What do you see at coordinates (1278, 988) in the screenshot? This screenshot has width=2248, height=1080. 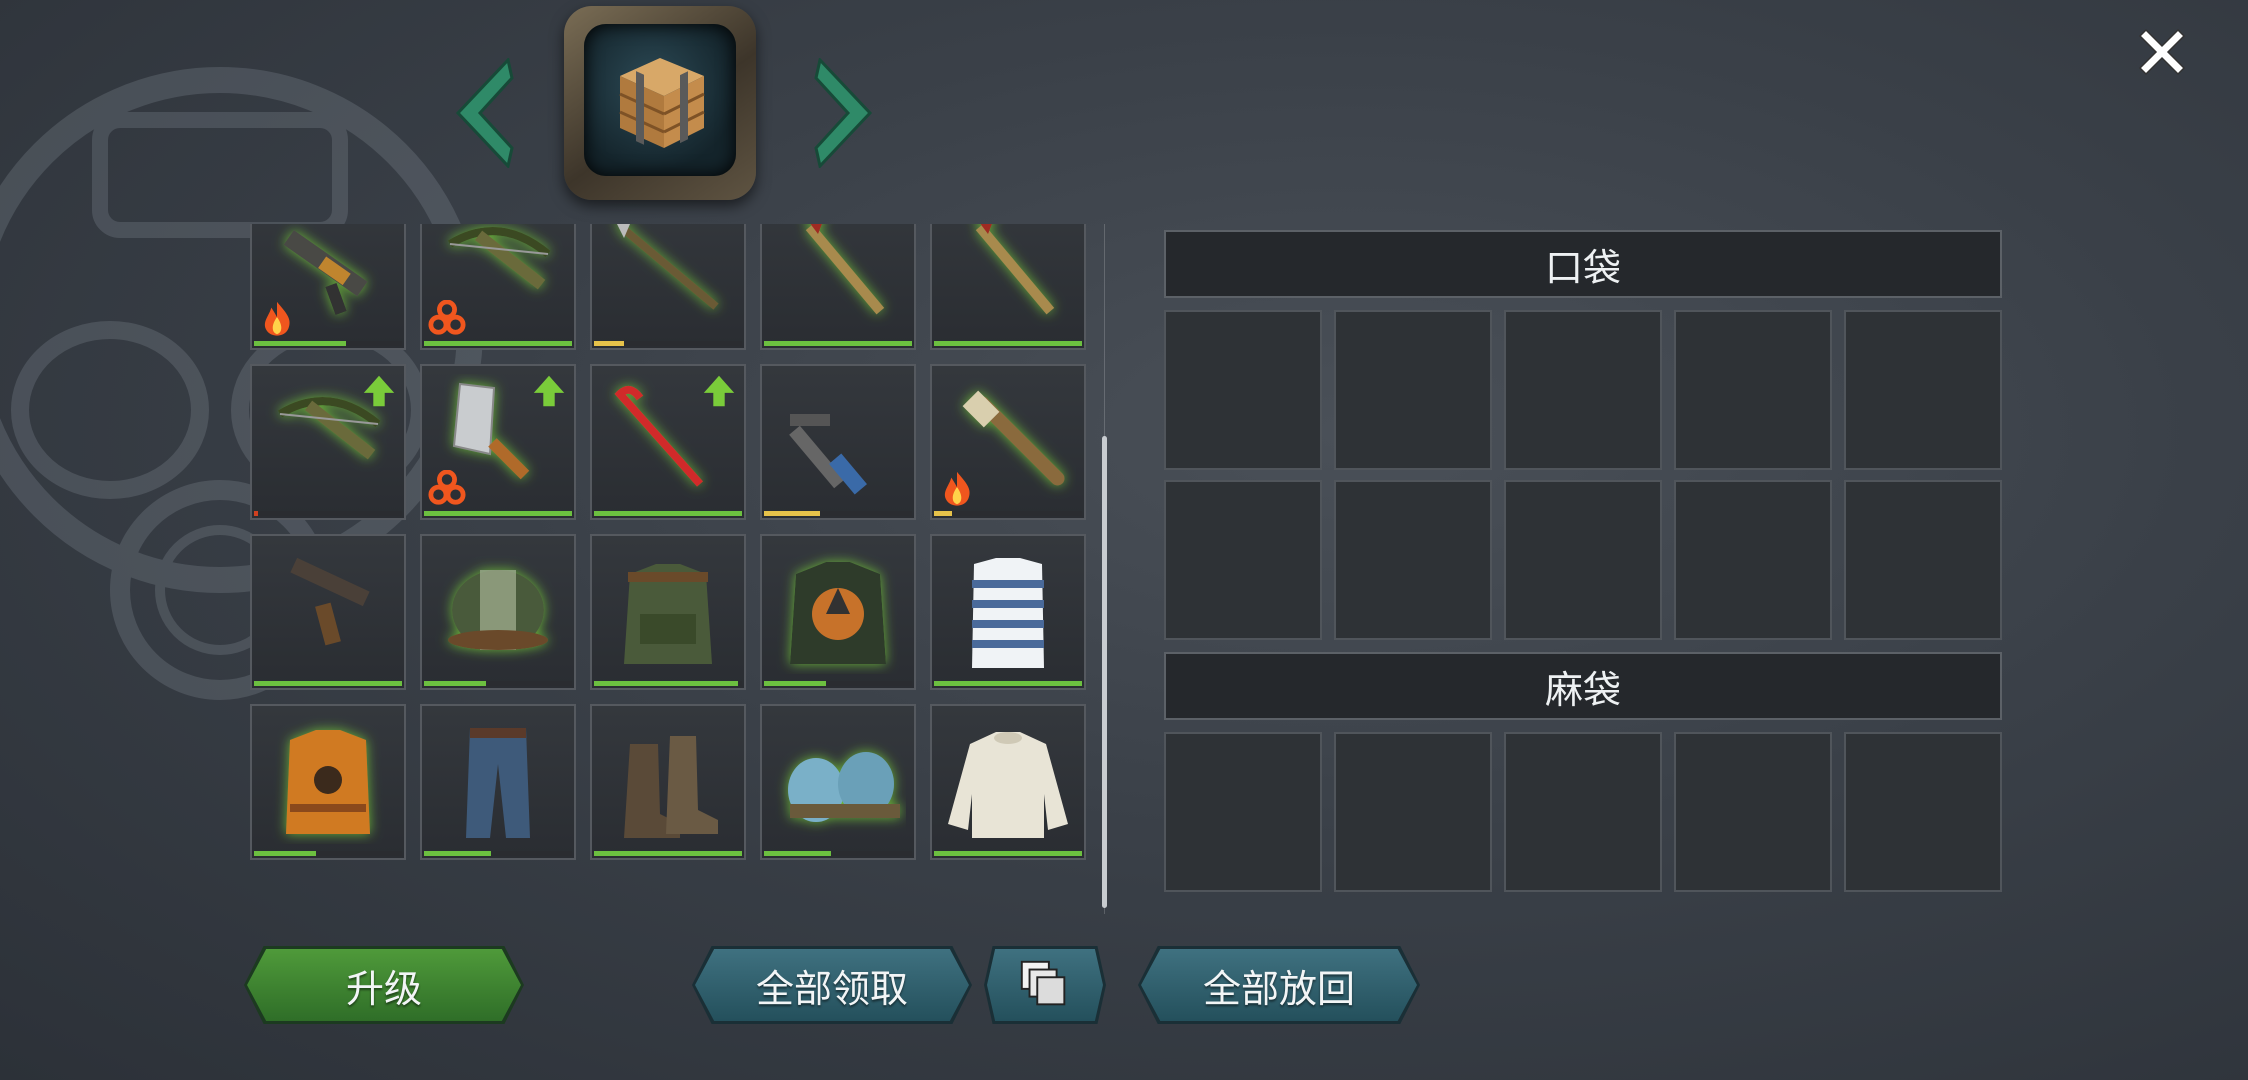 I see `put-back-all-button-label: 全部放回` at bounding box center [1278, 988].